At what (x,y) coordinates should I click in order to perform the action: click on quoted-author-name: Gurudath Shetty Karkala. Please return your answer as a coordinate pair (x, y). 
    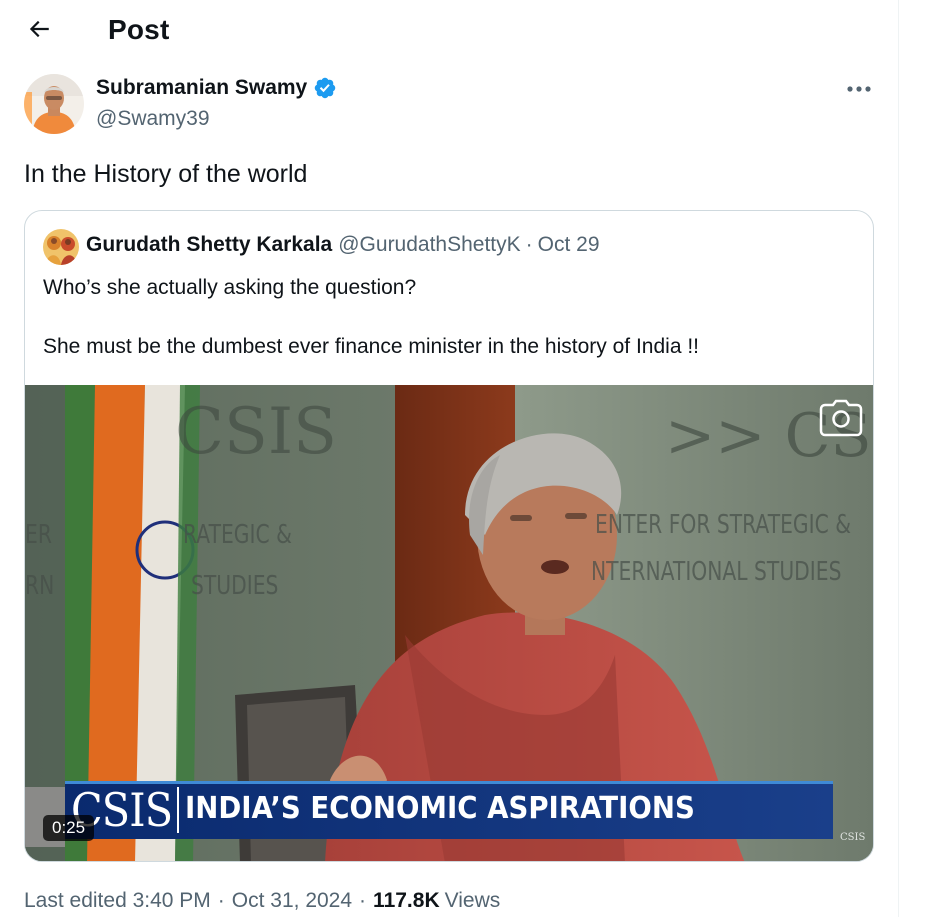
    Looking at the image, I should click on (209, 245).